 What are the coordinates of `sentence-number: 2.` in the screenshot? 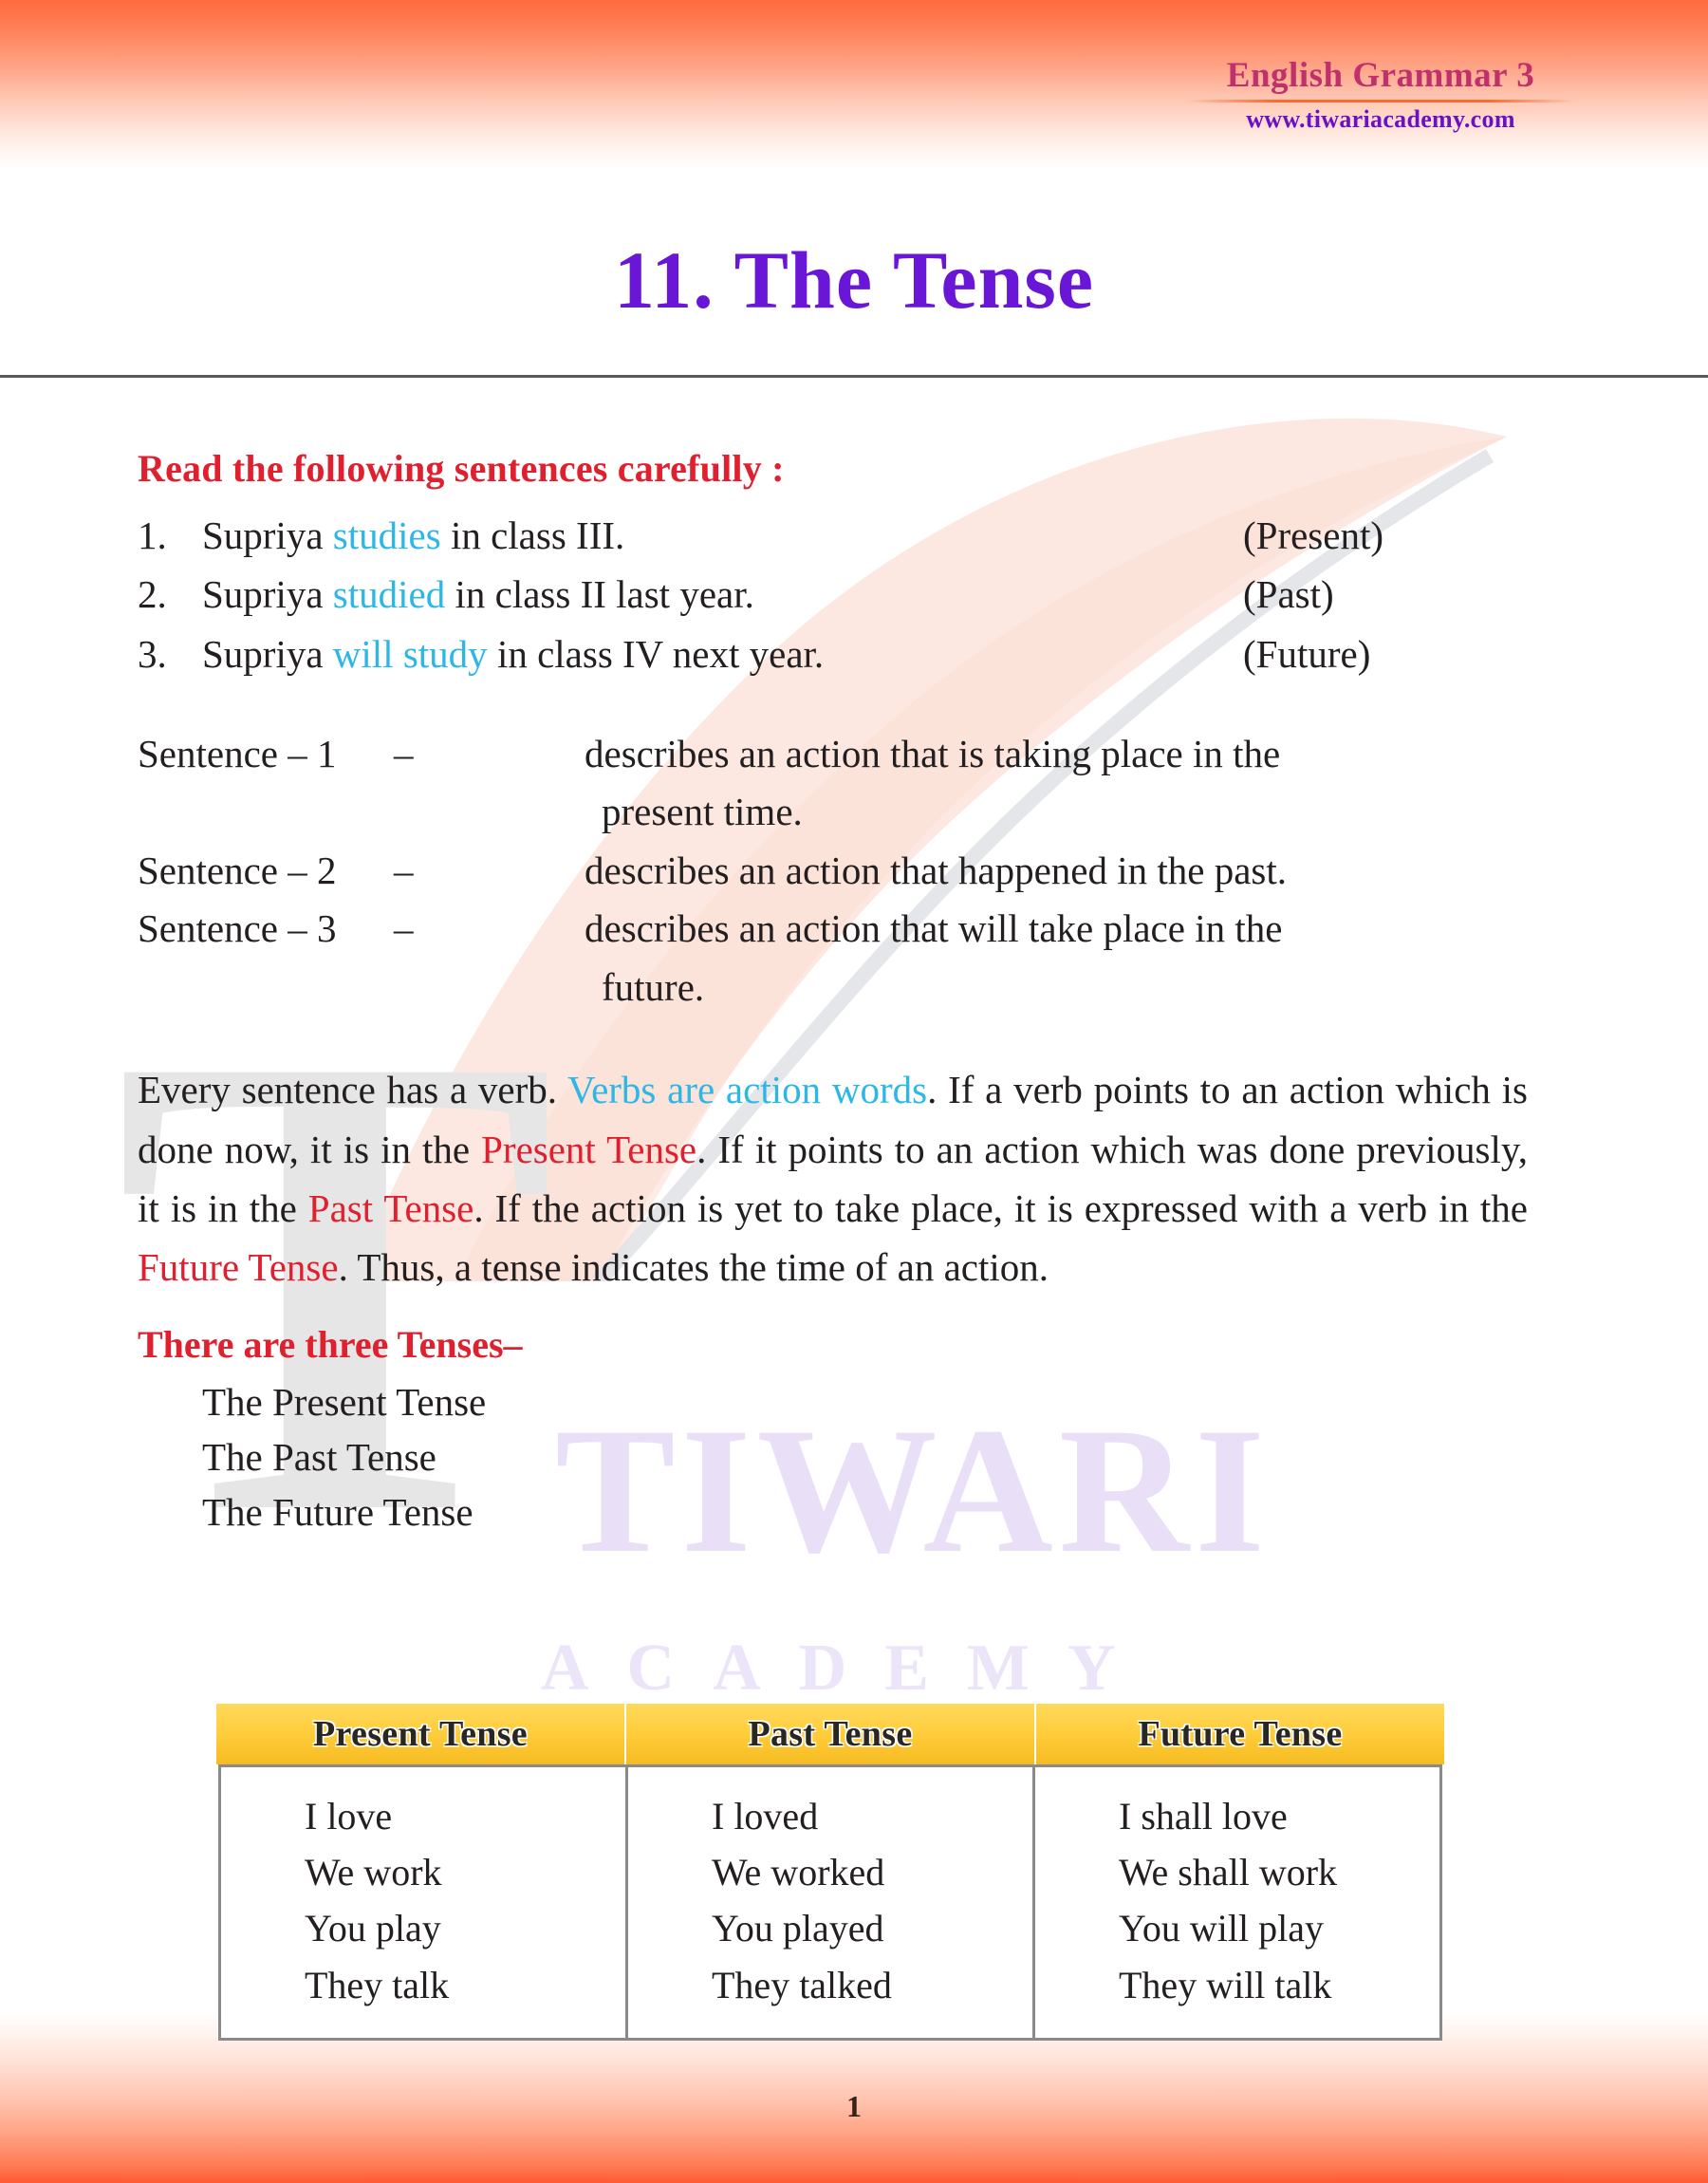 It's located at (152, 594).